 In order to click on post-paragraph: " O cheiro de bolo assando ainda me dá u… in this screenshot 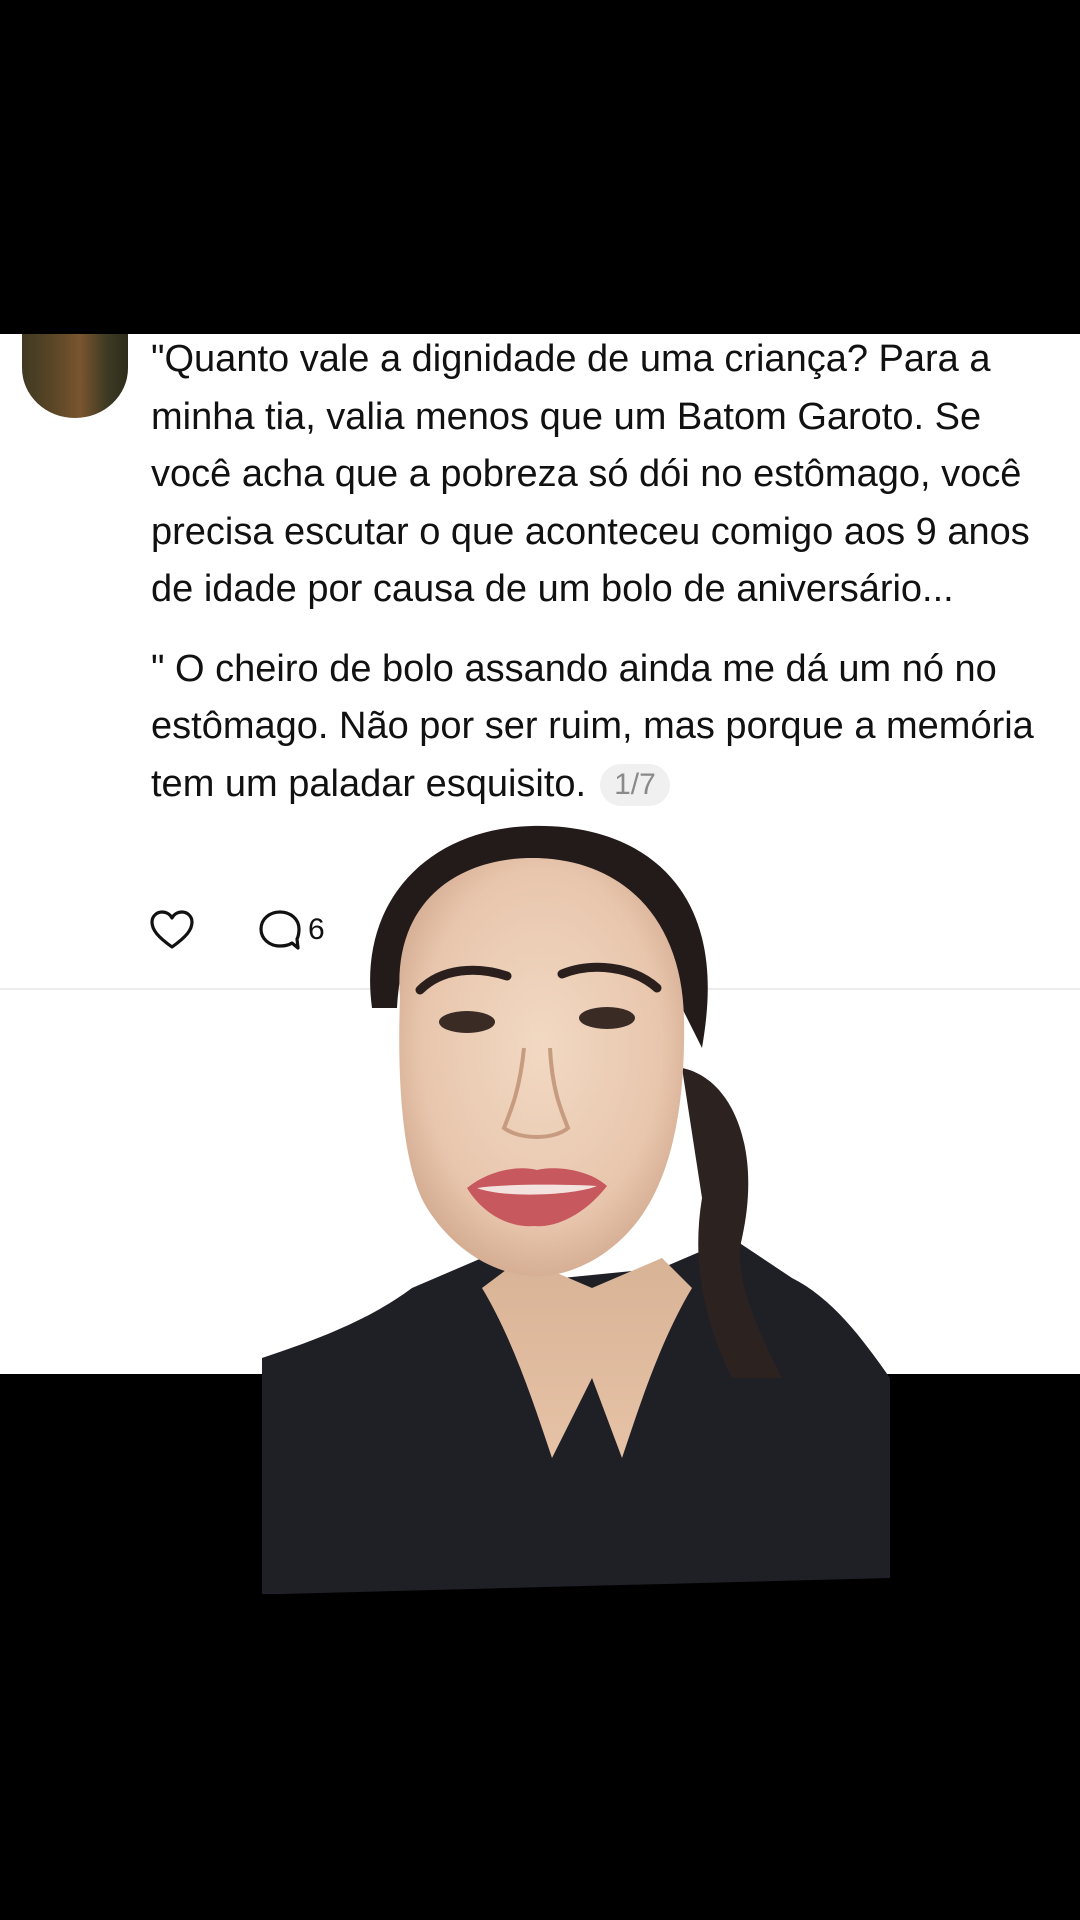, I will do `click(606, 727)`.